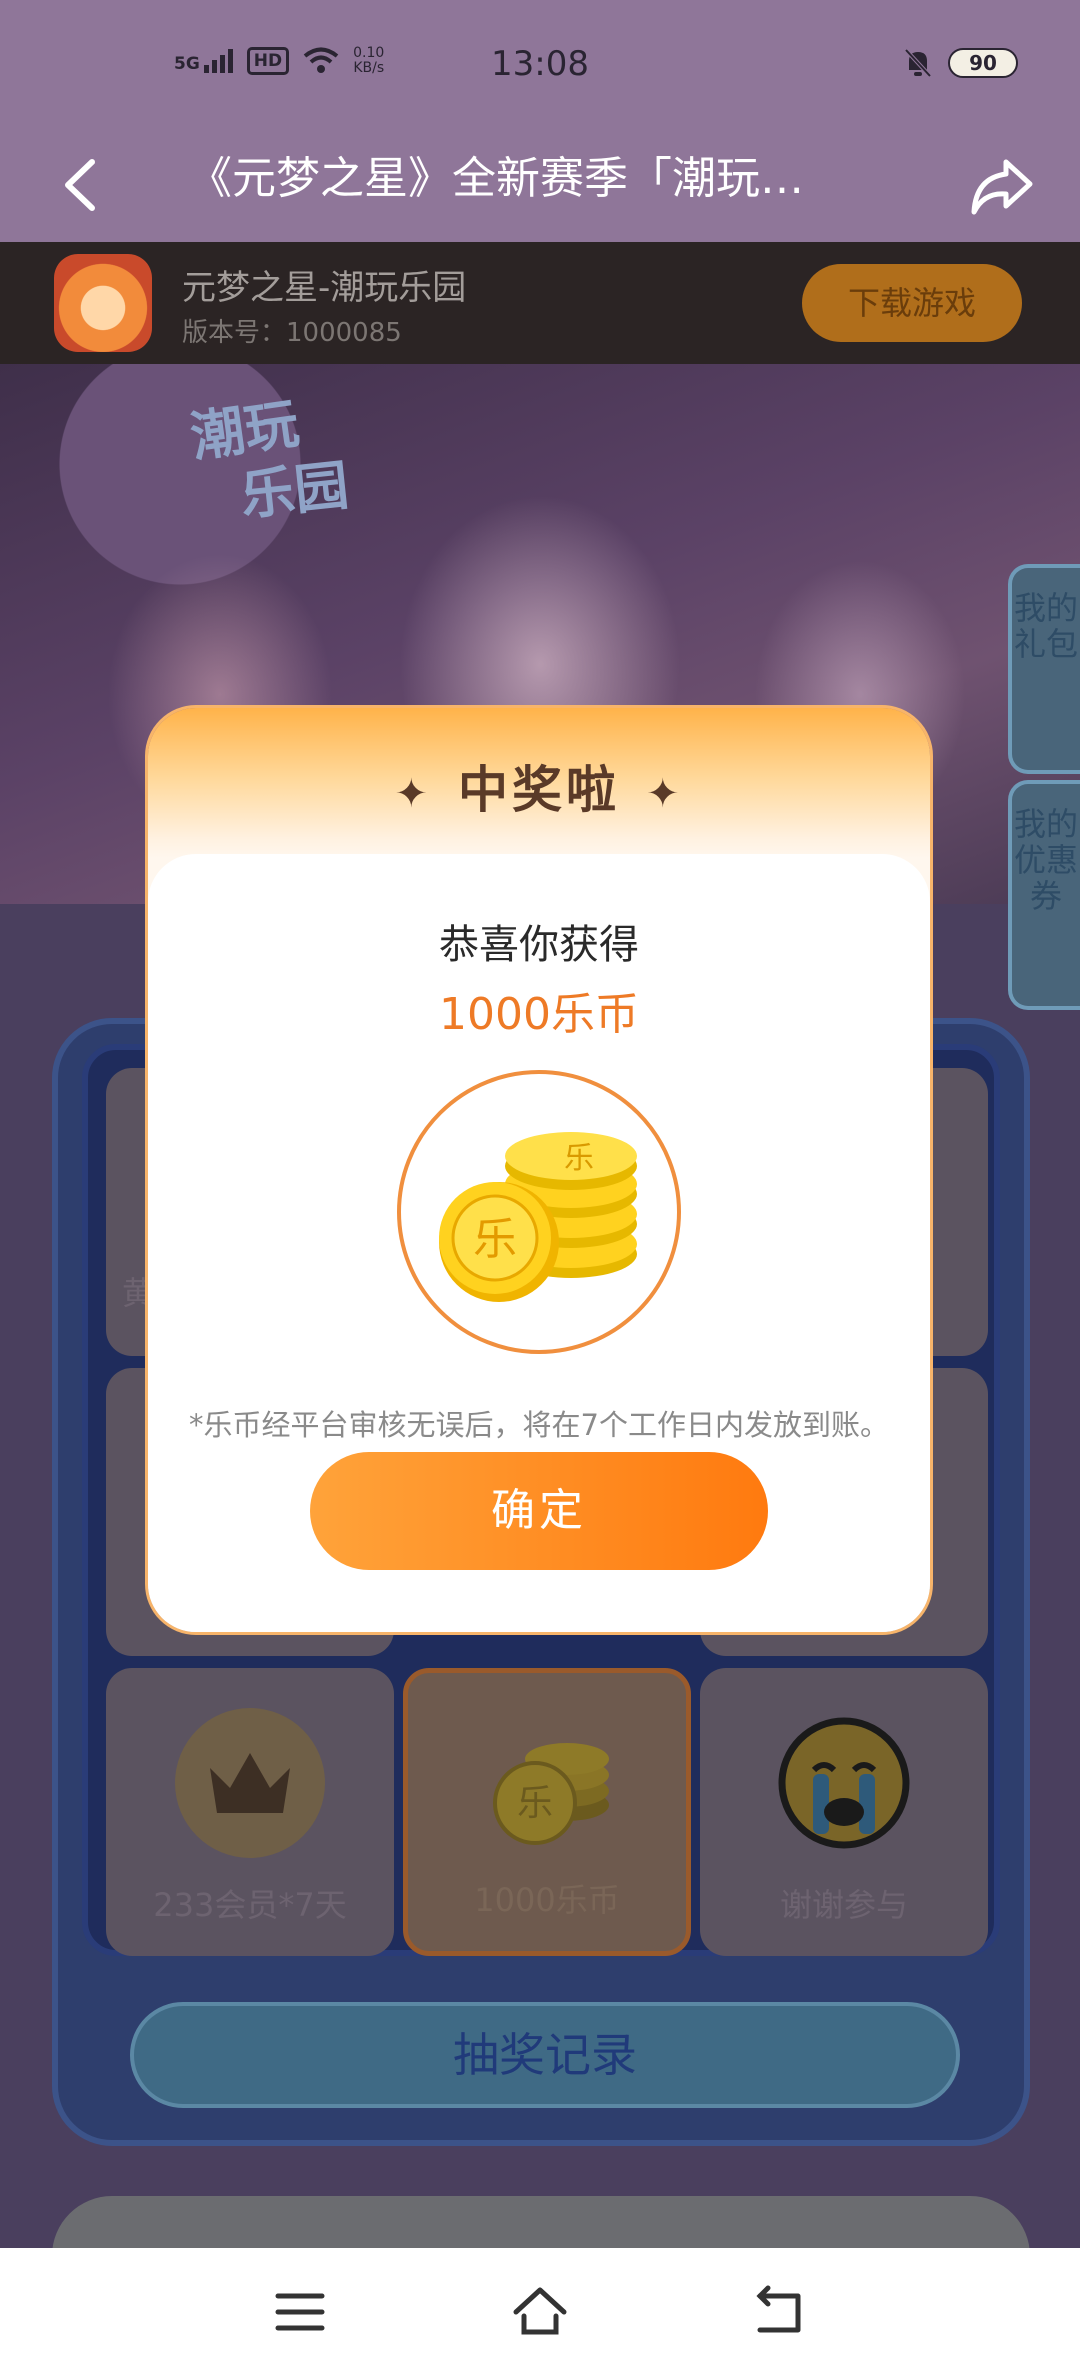 The width and height of the screenshot is (1080, 2376). Describe the element at coordinates (545, 2055) in the screenshot. I see `lottery-record-button: 抽奖记录` at that location.